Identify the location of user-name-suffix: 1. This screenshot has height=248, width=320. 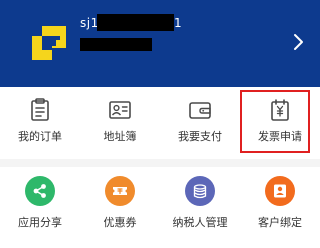
(178, 23).